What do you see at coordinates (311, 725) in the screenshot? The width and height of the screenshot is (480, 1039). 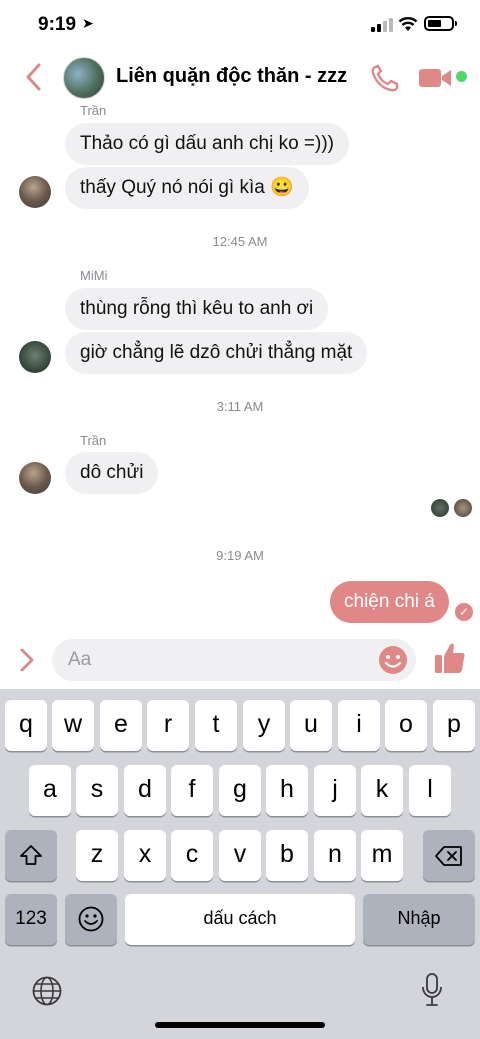 I see `key-u: u` at bounding box center [311, 725].